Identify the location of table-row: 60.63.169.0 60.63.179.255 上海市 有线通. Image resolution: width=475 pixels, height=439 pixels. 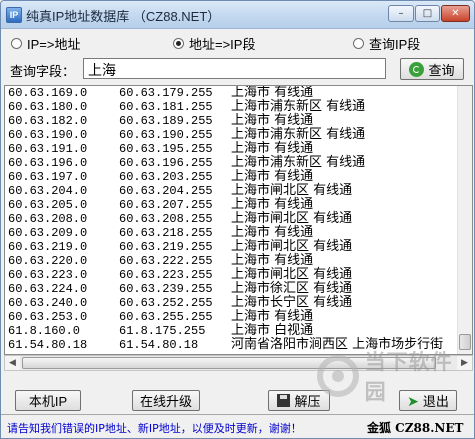
(231, 93).